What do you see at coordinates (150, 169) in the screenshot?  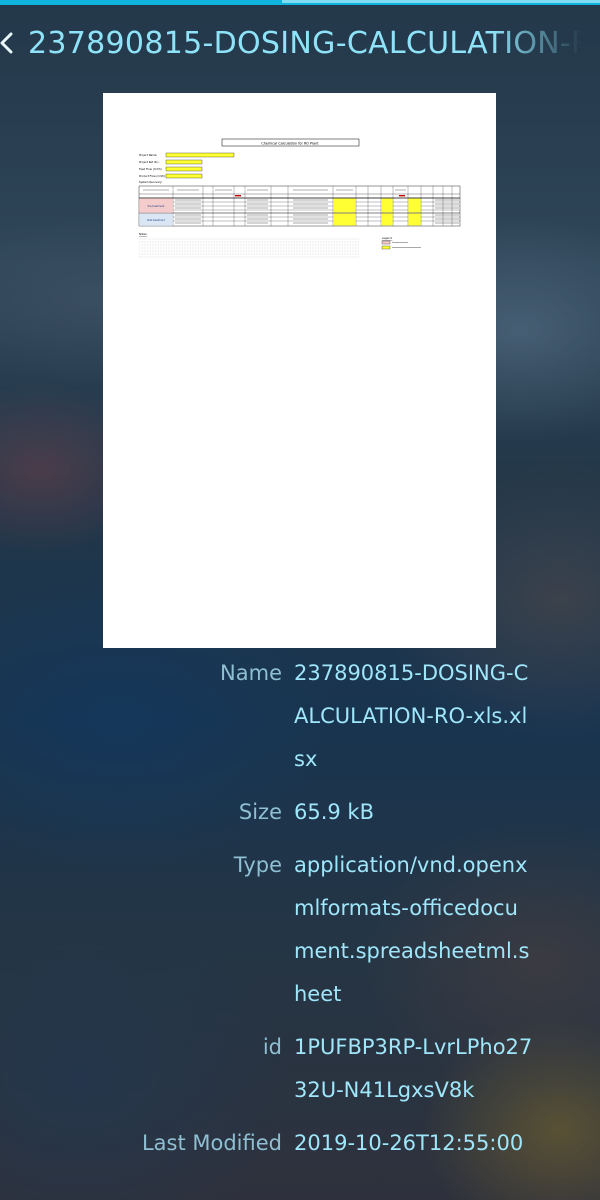 I see `field-label: Feed Flow (m3/h):` at bounding box center [150, 169].